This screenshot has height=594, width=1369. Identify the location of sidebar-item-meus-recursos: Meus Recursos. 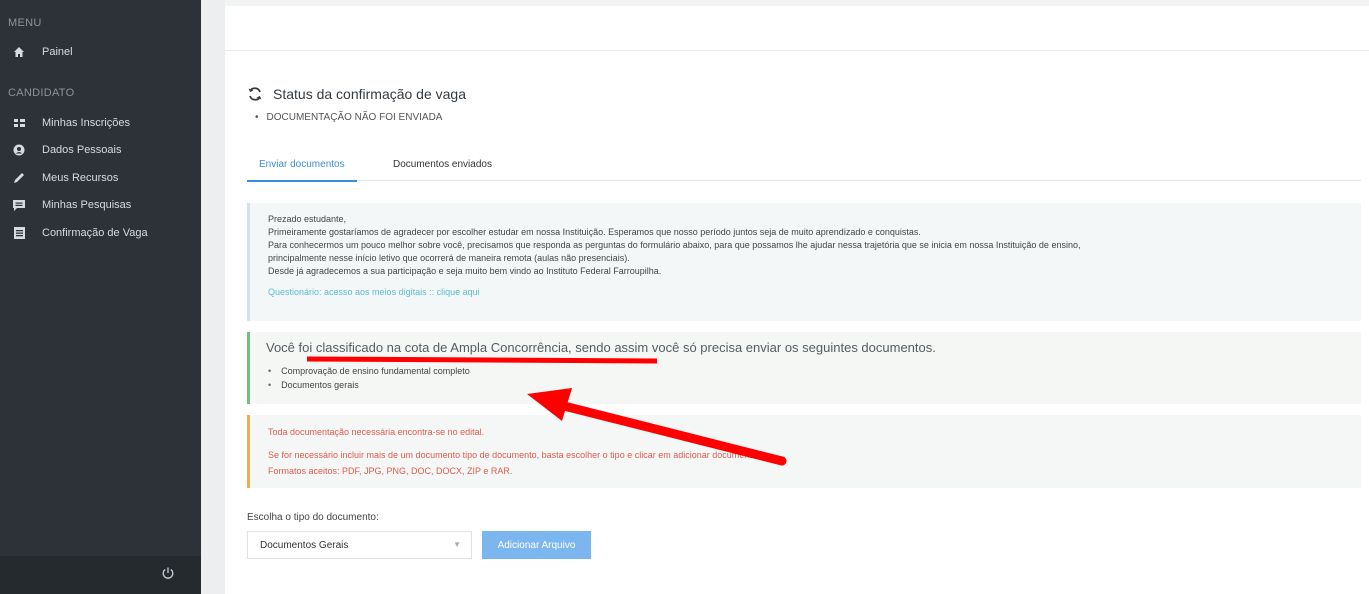
(65, 178).